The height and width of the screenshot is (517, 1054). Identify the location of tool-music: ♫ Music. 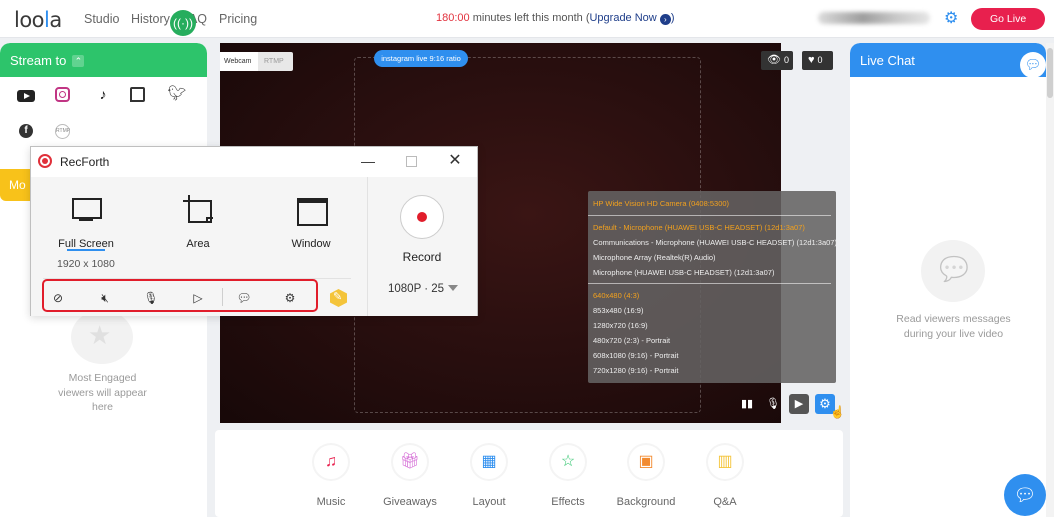
(331, 476).